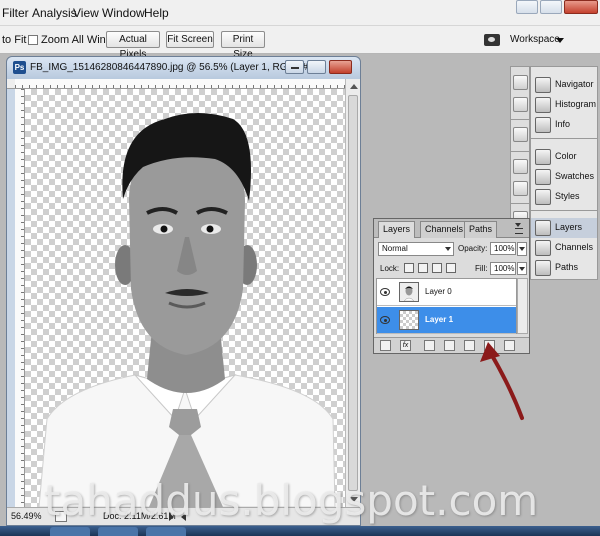 The width and height of the screenshot is (600, 536). I want to click on fit-label: to Fit, so click(14, 40).